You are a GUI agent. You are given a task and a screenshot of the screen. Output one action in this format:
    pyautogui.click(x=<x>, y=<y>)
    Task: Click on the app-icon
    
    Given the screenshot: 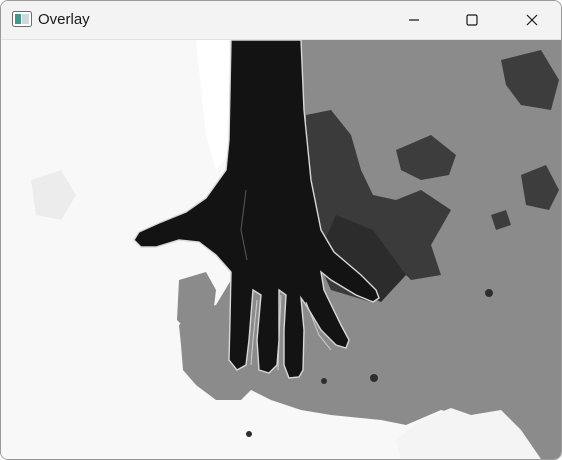 What is the action you would take?
    pyautogui.click(x=22, y=19)
    